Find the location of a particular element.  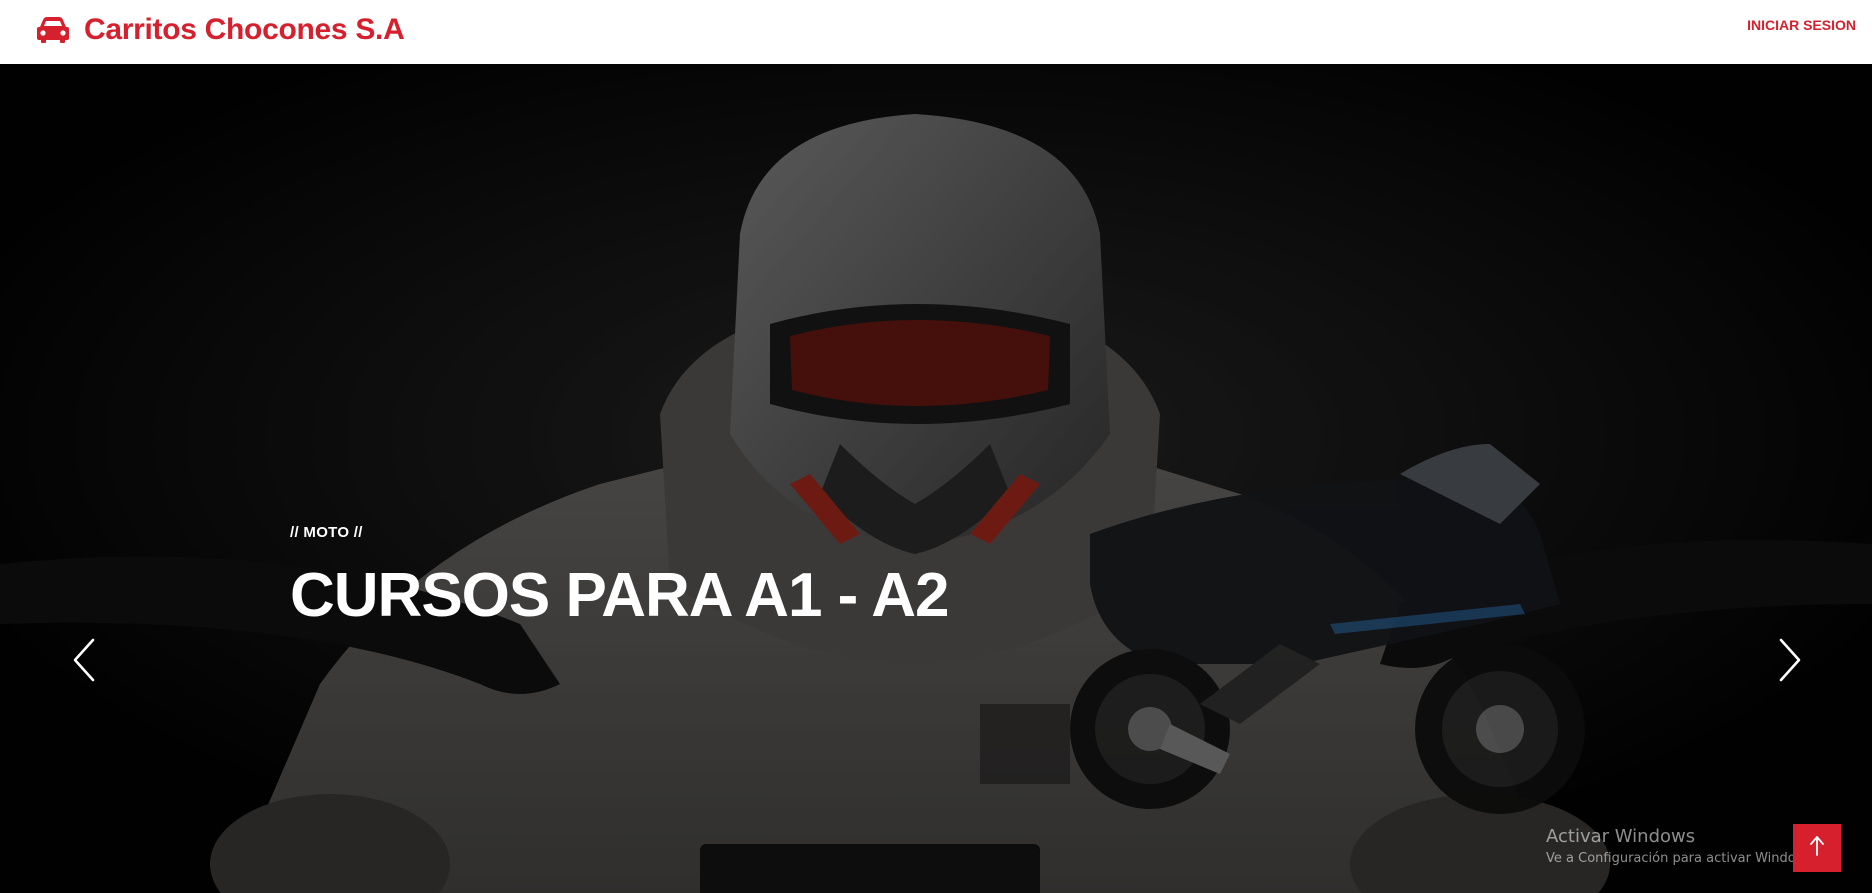

chevron-right-icon is located at coordinates (1790, 662).